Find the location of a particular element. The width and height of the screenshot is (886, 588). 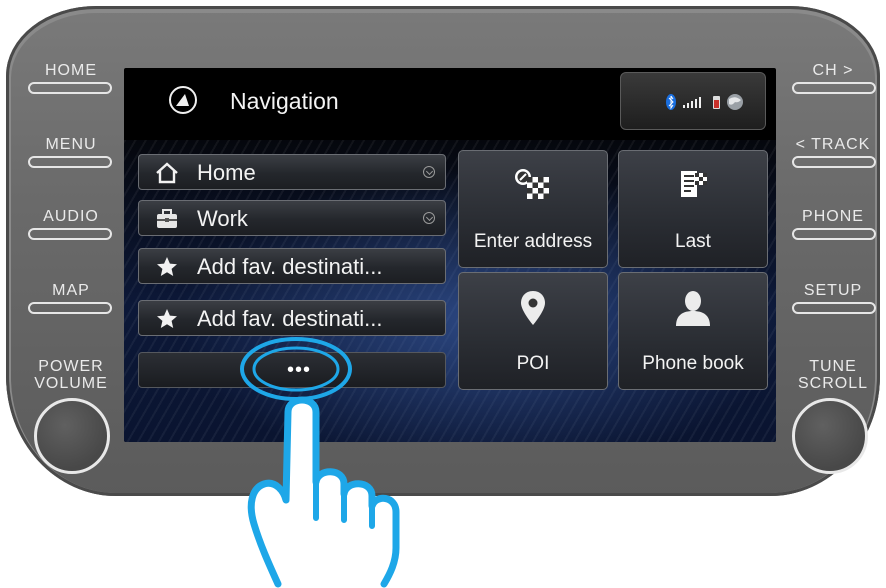

status-area is located at coordinates (693, 101).